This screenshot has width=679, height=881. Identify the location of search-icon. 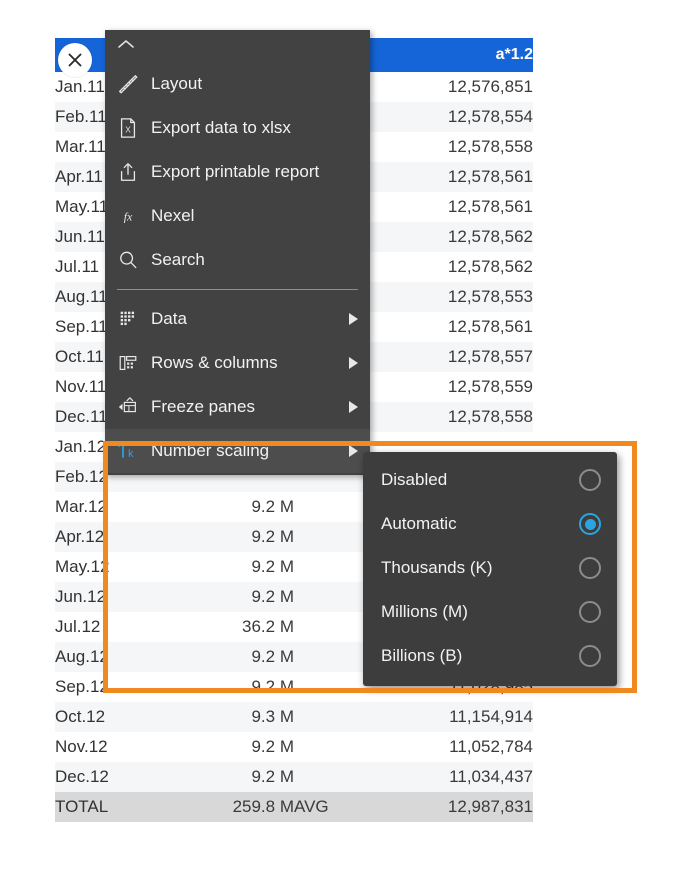
(128, 260).